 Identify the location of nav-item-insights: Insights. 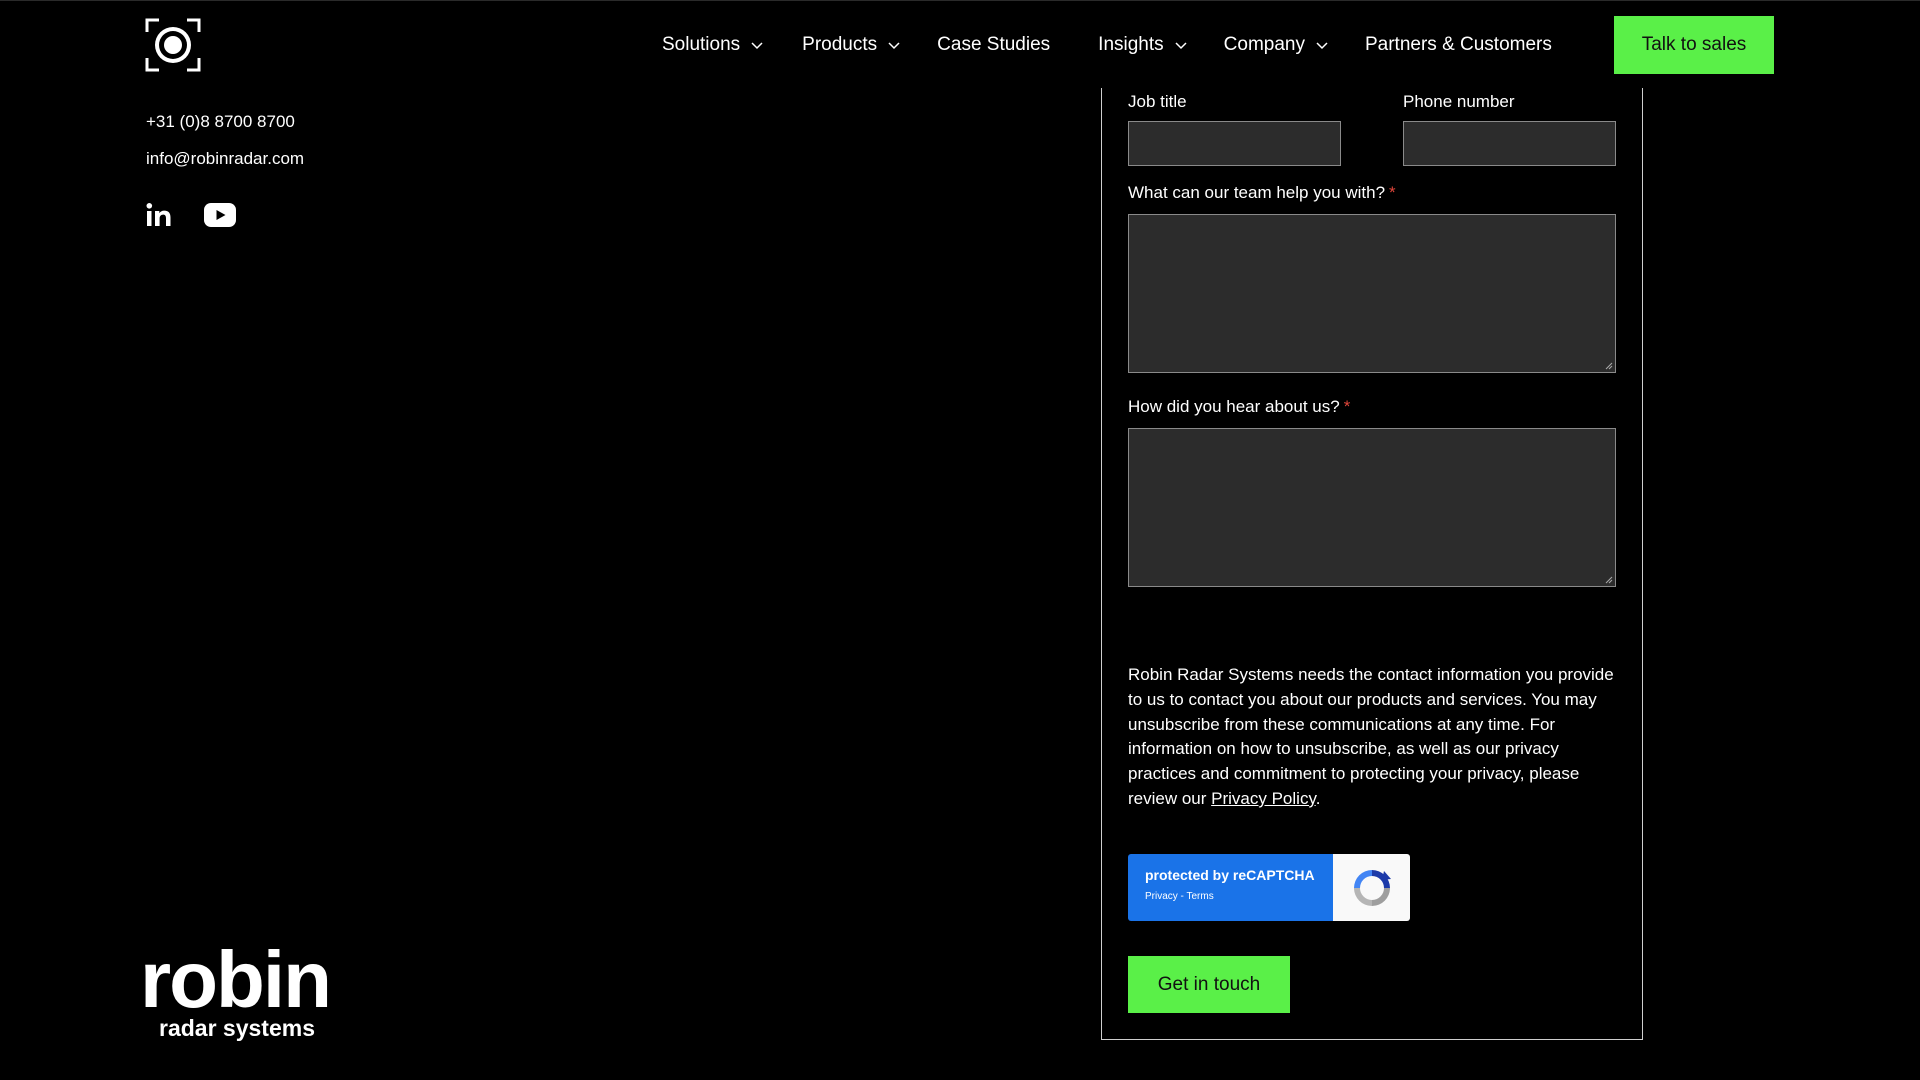
(1142, 45).